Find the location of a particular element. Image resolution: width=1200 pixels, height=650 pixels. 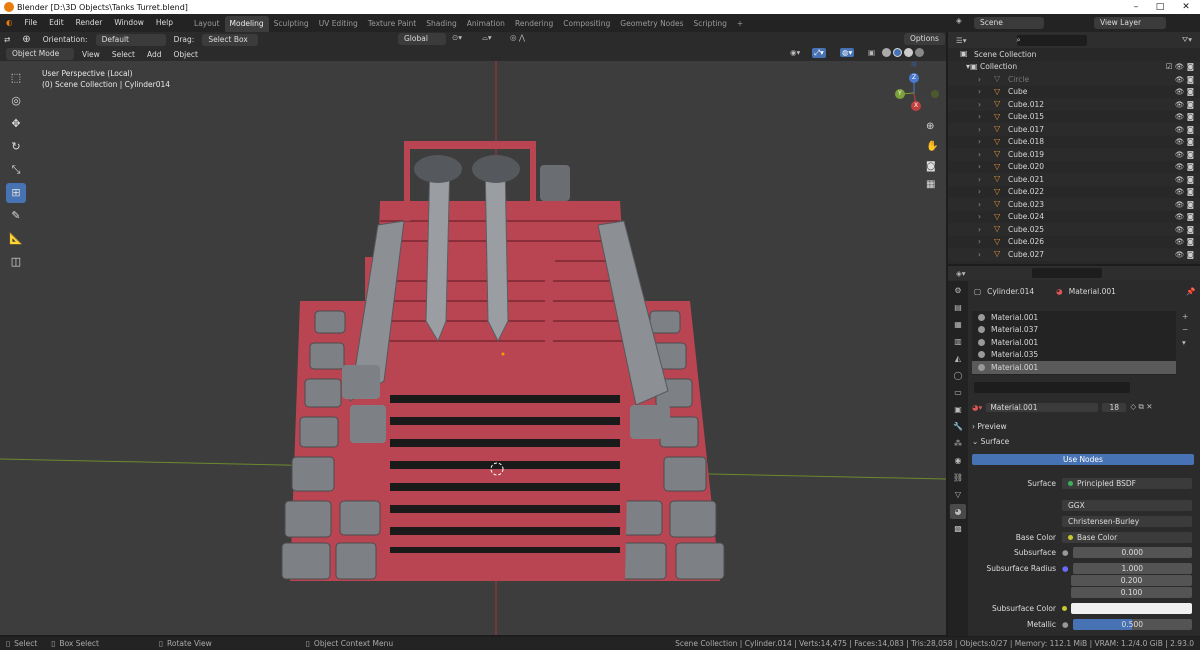

particles-tab-icon: ⁂ is located at coordinates (958, 443).